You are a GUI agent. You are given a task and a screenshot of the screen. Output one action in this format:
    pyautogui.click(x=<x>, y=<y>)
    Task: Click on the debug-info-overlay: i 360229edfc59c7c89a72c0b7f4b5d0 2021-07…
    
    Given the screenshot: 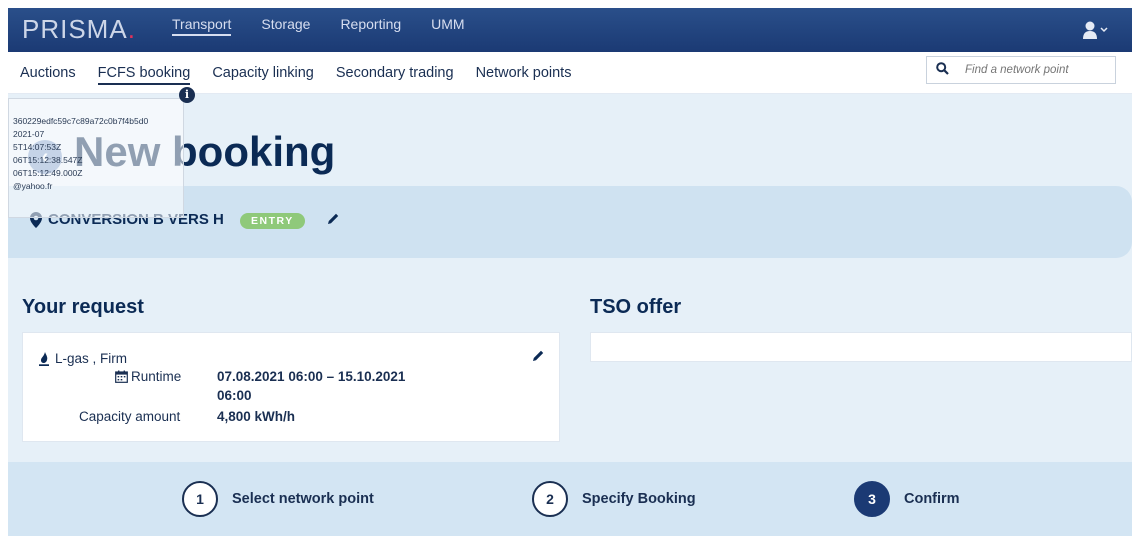 What is the action you would take?
    pyautogui.click(x=101, y=152)
    